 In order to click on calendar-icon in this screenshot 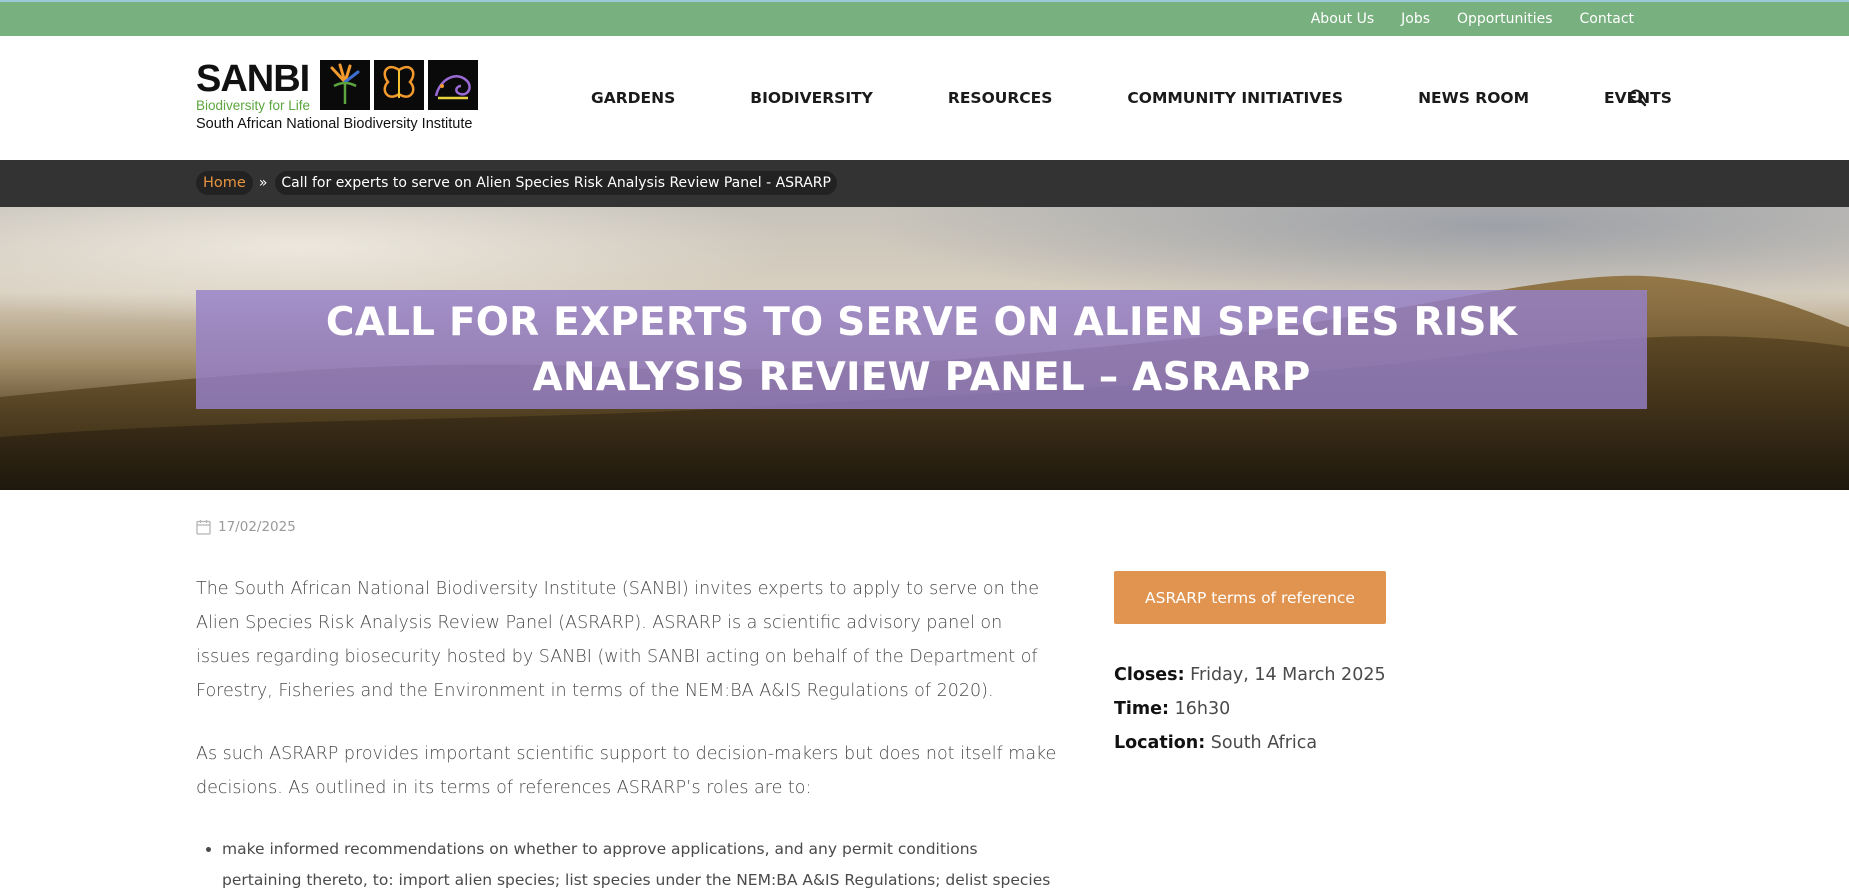, I will do `click(203, 527)`.